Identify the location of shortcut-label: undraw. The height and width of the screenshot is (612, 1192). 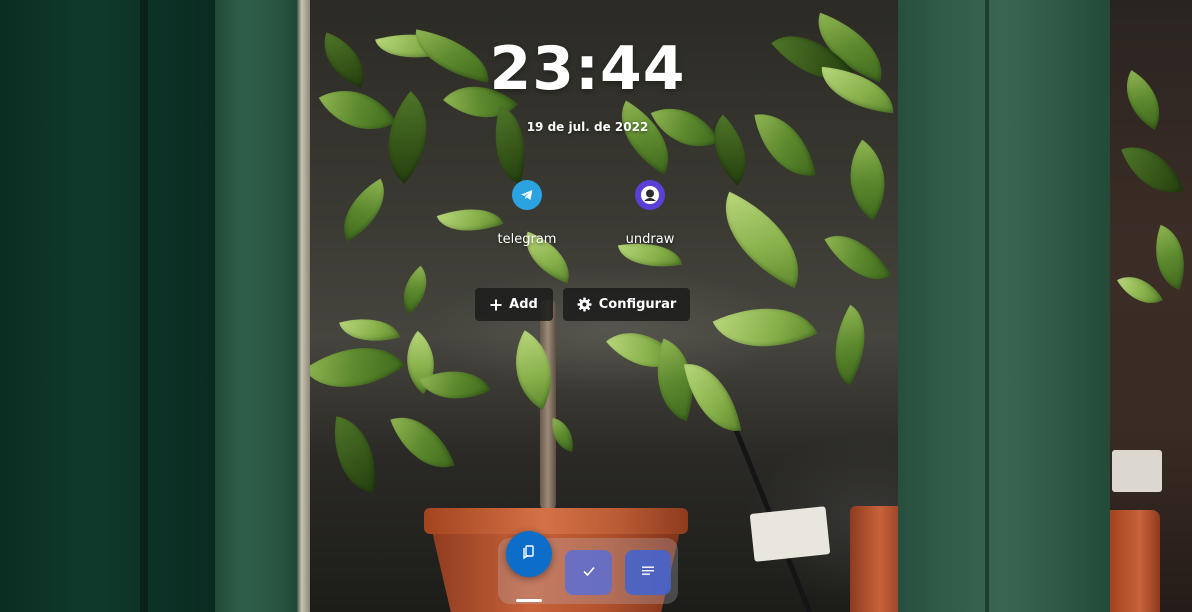
(650, 239).